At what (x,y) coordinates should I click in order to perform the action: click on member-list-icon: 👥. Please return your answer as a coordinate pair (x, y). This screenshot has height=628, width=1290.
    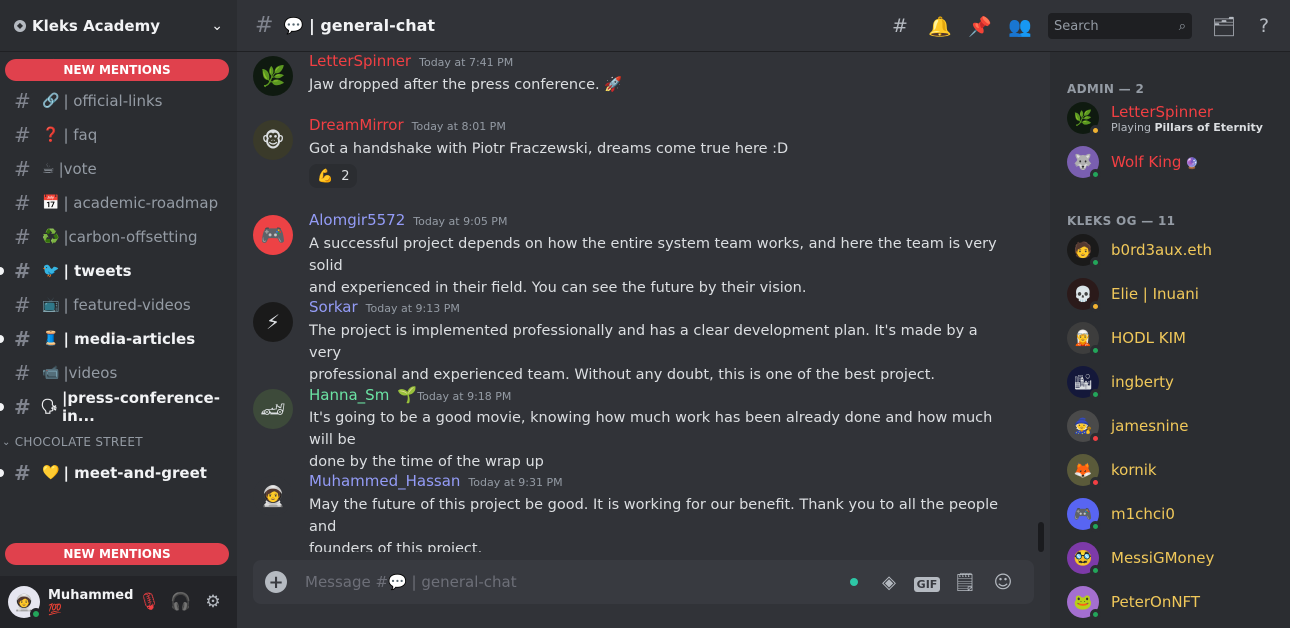
    Looking at the image, I should click on (1020, 26).